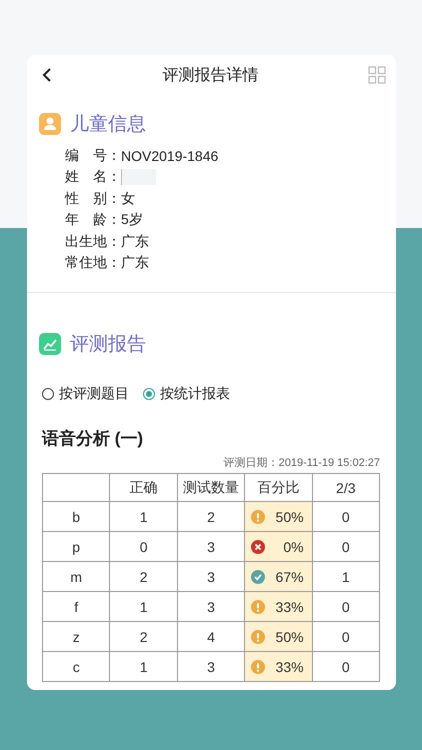  Describe the element at coordinates (128, 199) in the screenshot. I see `field-value: 女` at that location.